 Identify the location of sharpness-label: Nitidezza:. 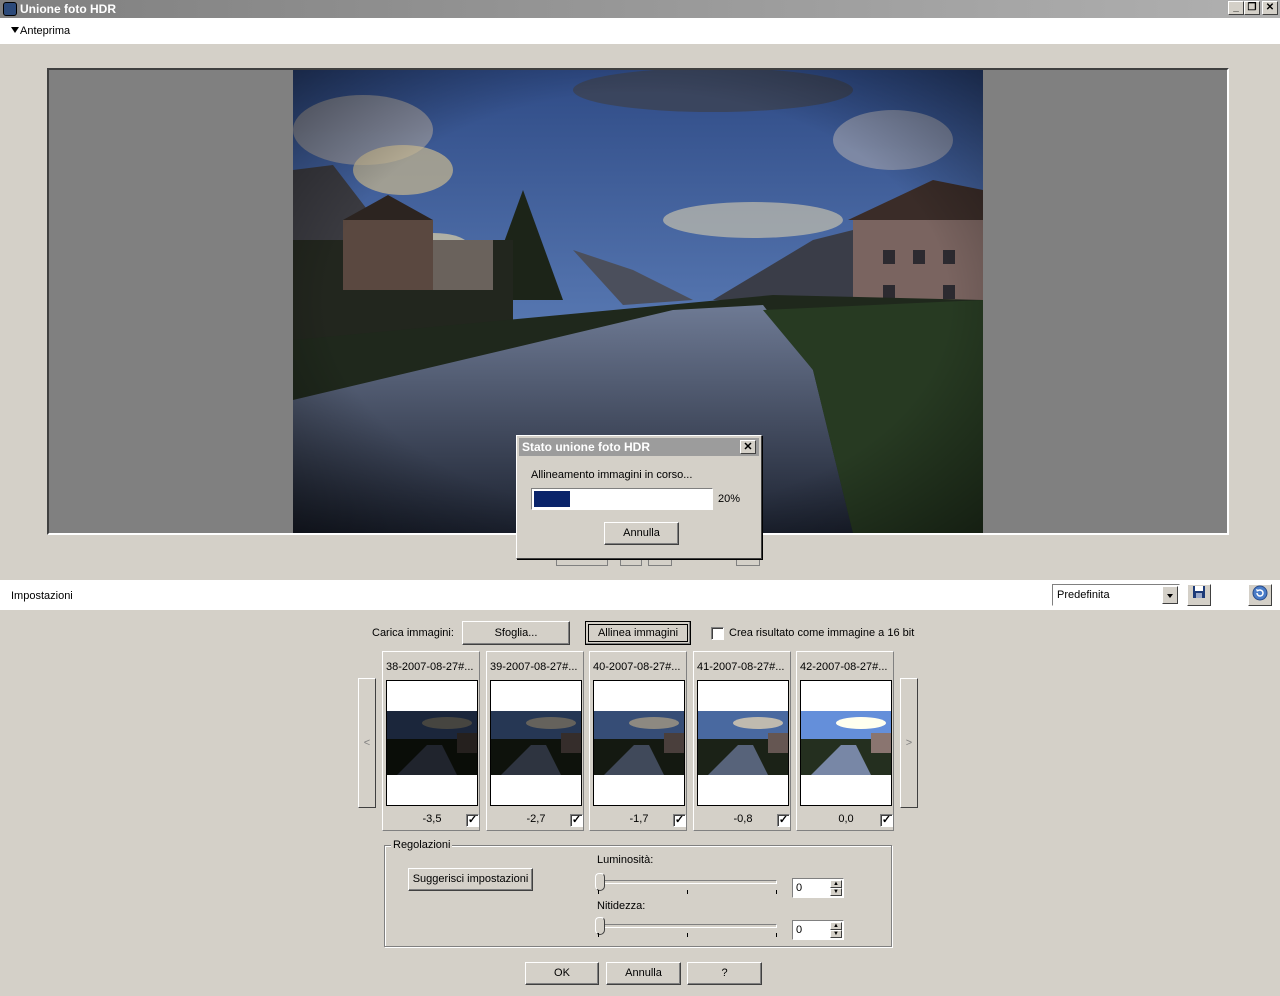
(621, 906).